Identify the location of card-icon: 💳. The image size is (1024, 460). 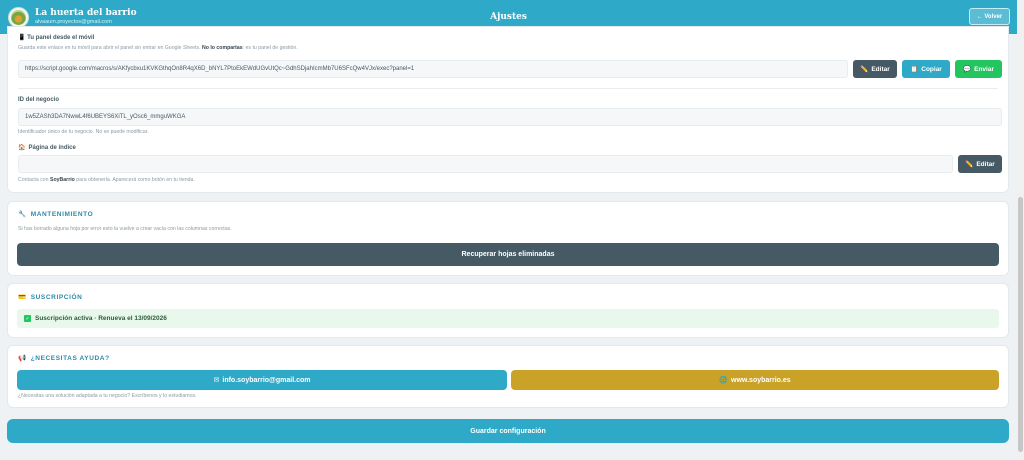
(22, 297).